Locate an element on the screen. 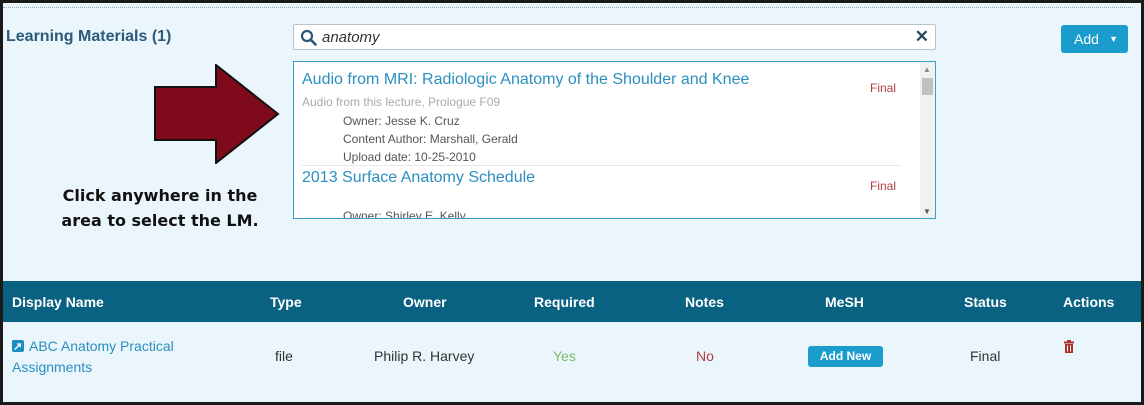 The image size is (1144, 405). scrollbar-thumb is located at coordinates (927, 86).